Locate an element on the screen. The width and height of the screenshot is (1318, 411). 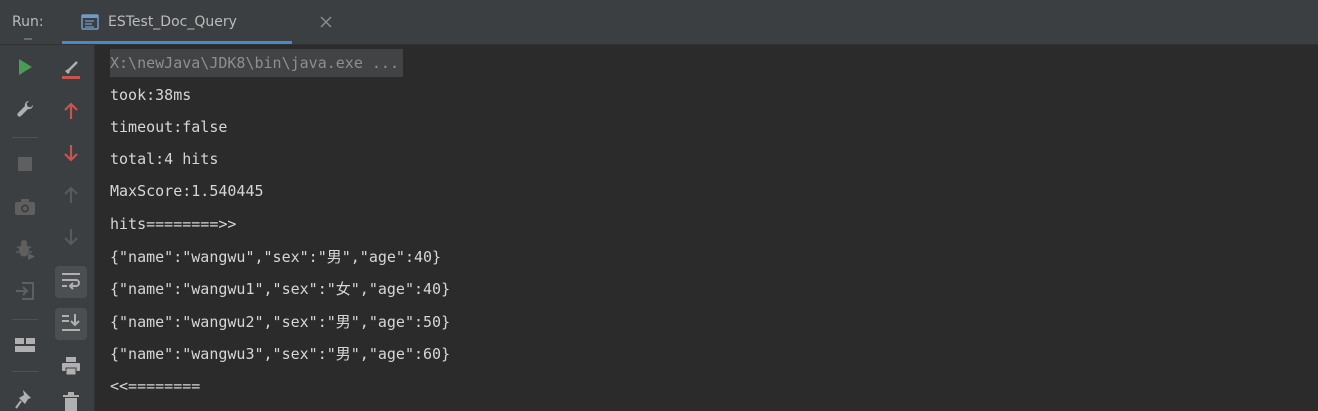
console-line: total:4 hits is located at coordinates (164, 159).